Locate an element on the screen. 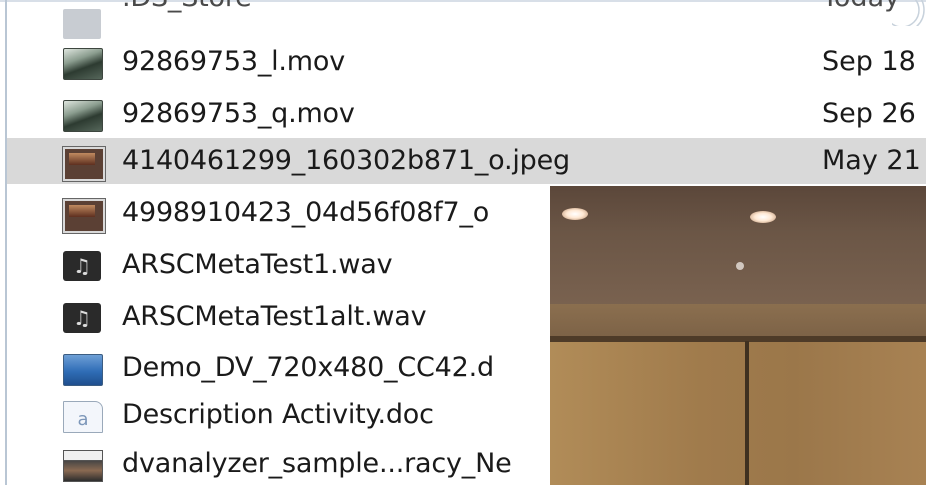 Image resolution: width=926 pixels, height=485 pixels. ceiling-sprinkler is located at coordinates (740, 266).